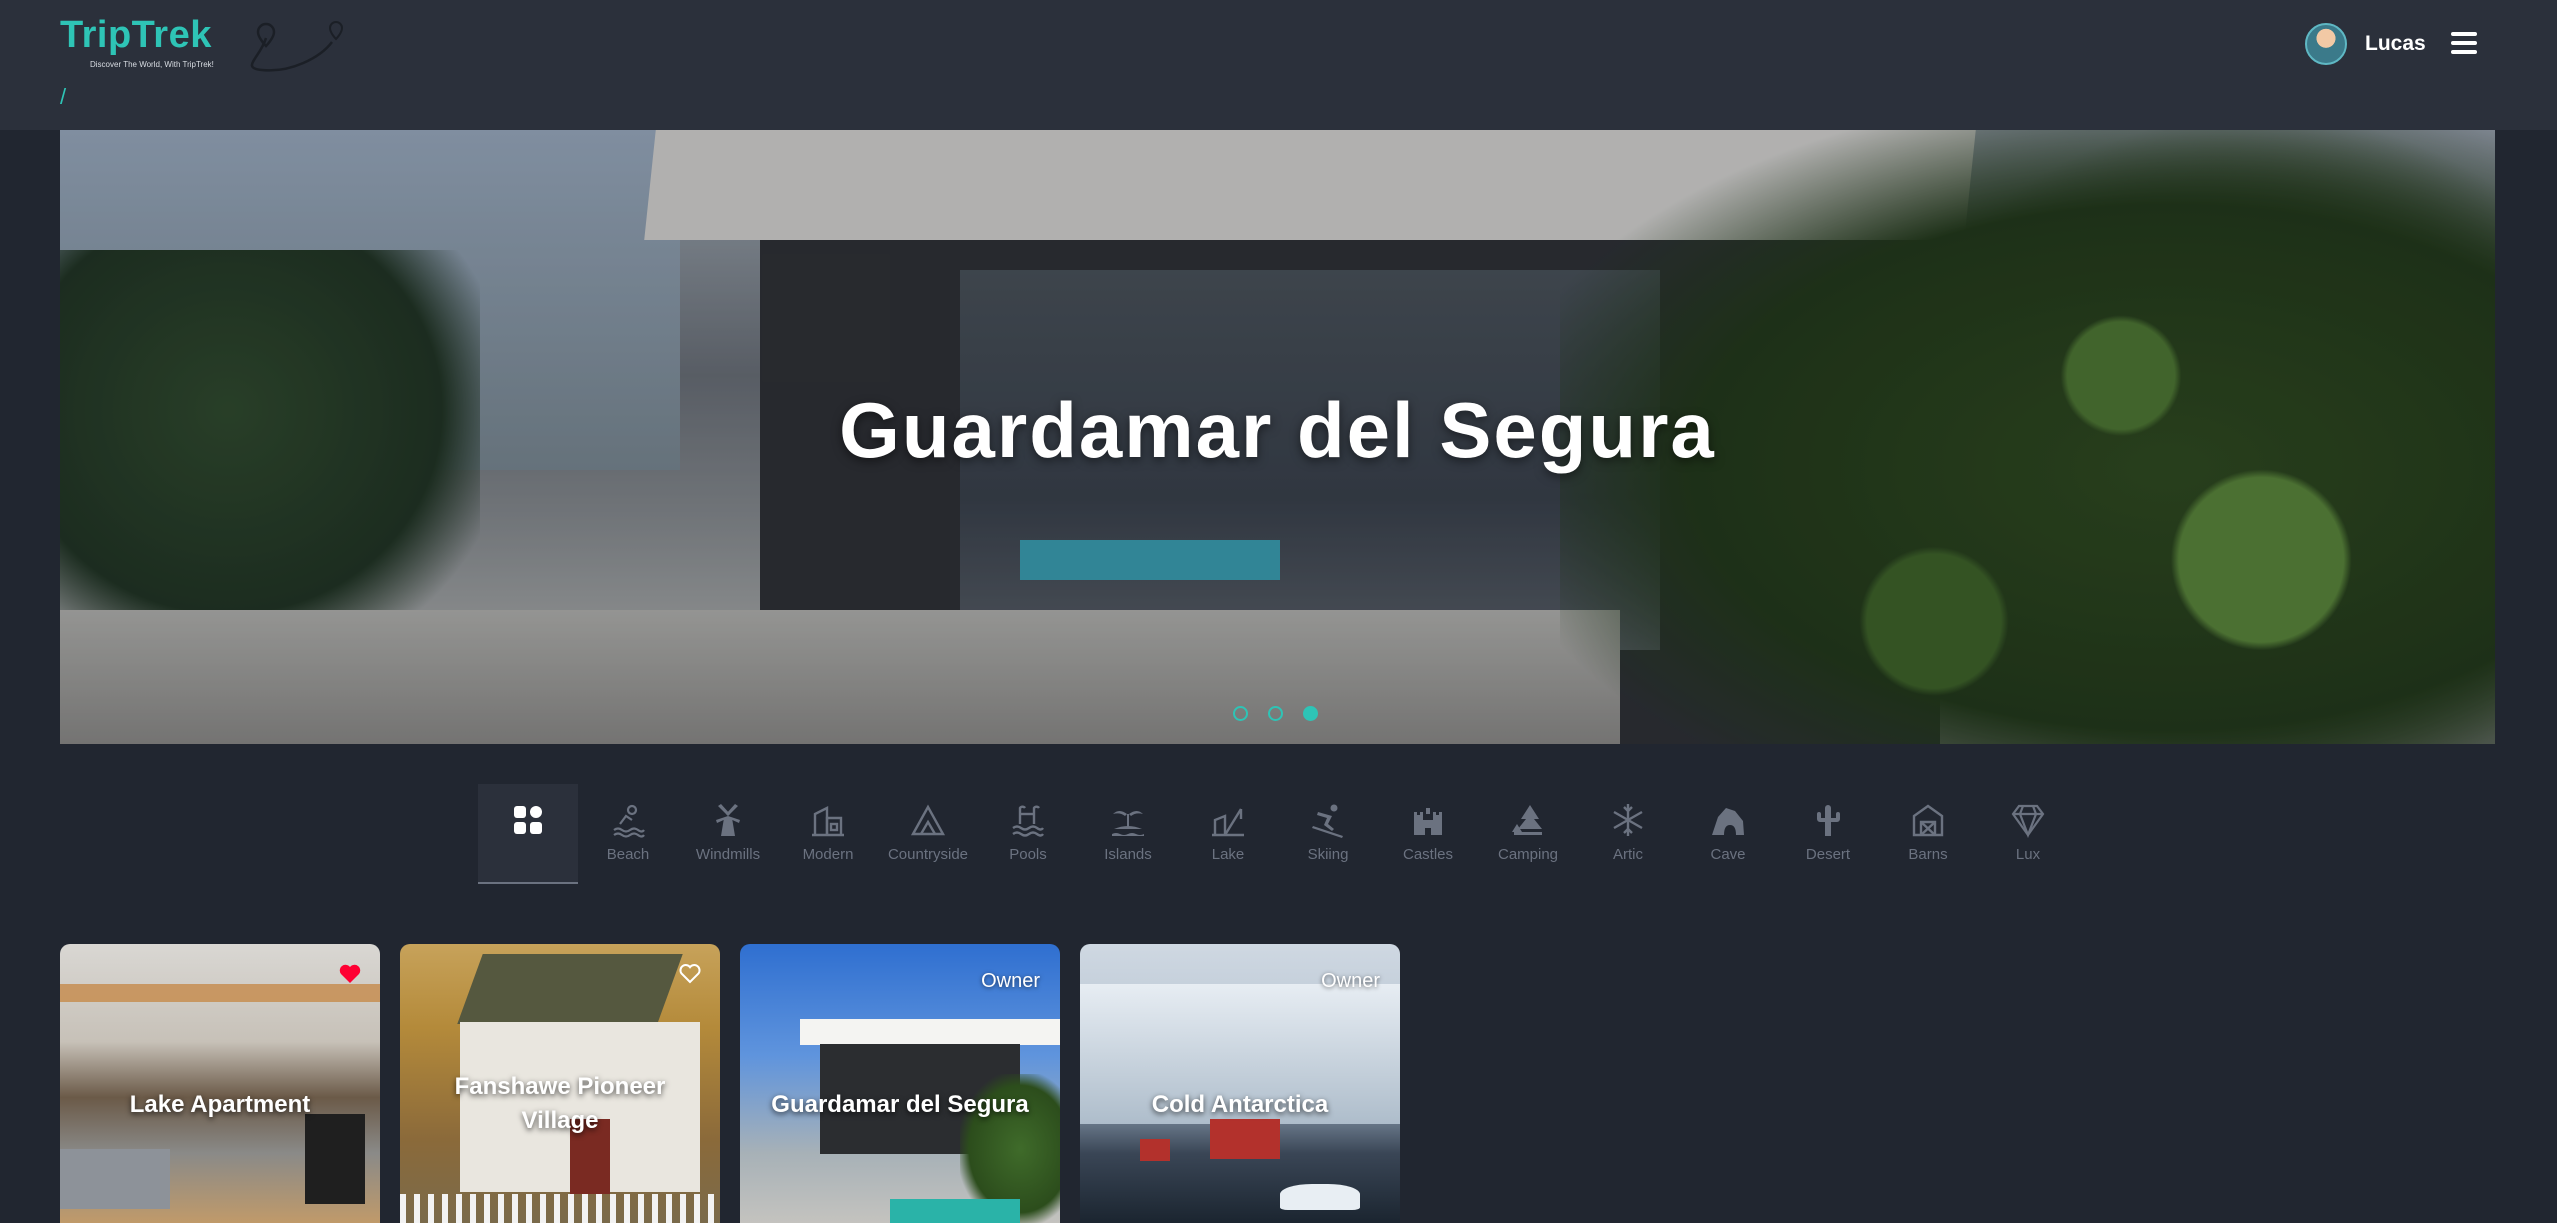 This screenshot has height=1223, width=2557. Describe the element at coordinates (1328, 820) in the screenshot. I see `skiing-icon` at that location.